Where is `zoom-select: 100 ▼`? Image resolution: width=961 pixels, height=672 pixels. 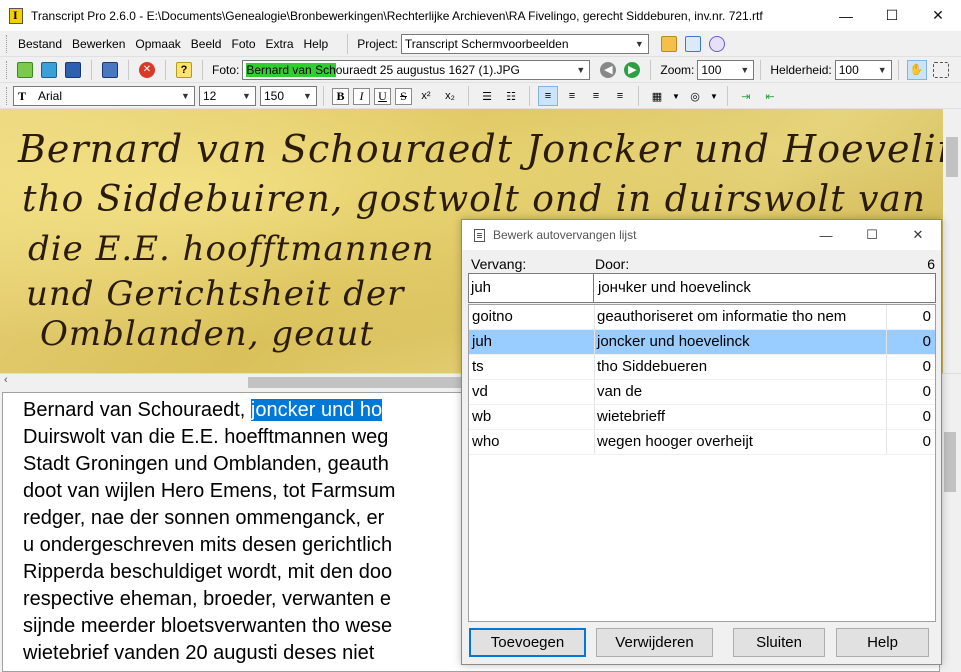 zoom-select: 100 ▼ is located at coordinates (726, 69).